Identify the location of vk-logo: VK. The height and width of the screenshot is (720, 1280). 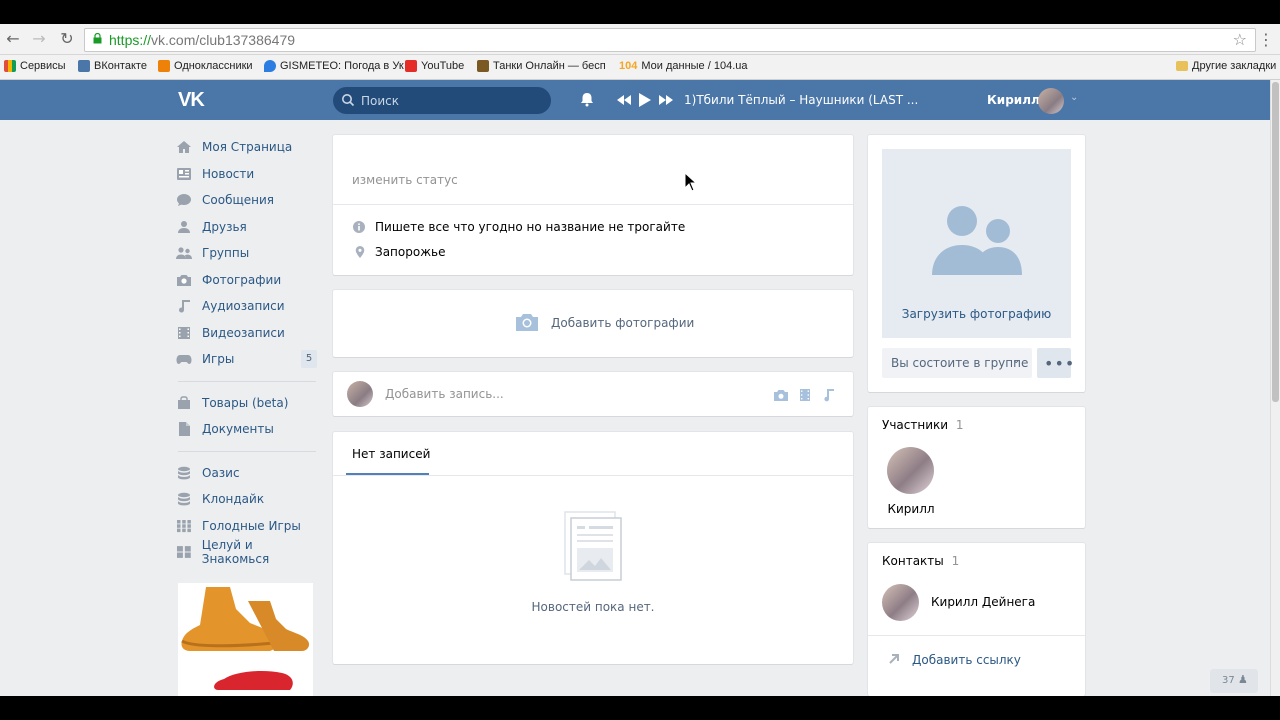
(191, 100).